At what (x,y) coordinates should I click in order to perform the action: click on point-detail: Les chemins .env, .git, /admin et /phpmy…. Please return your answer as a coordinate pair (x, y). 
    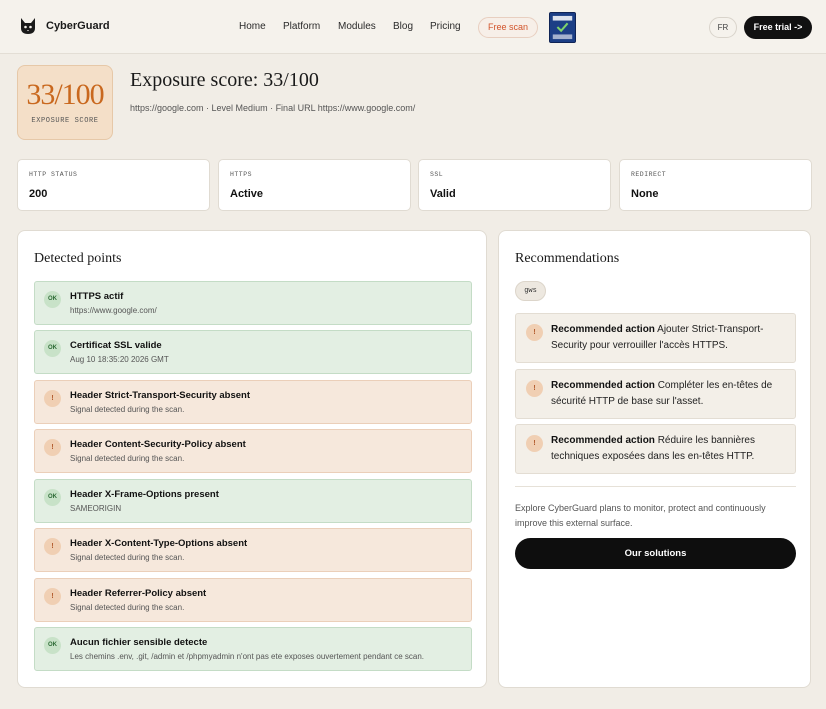
    Looking at the image, I should click on (247, 656).